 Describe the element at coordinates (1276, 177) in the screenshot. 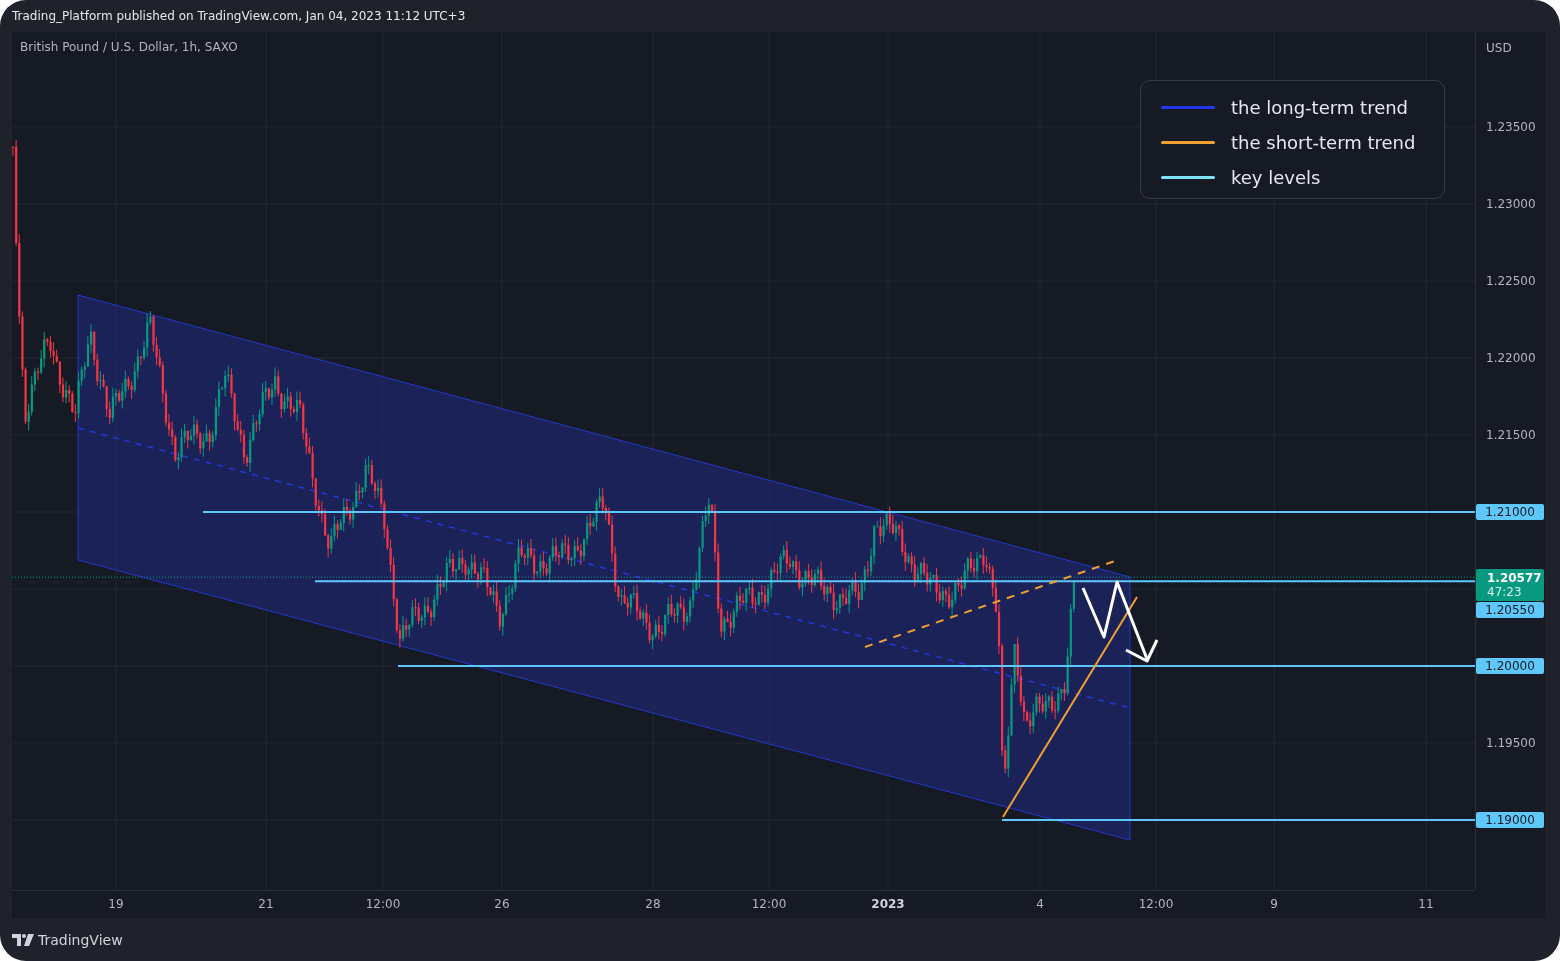

I see `legend-label: key levels` at that location.